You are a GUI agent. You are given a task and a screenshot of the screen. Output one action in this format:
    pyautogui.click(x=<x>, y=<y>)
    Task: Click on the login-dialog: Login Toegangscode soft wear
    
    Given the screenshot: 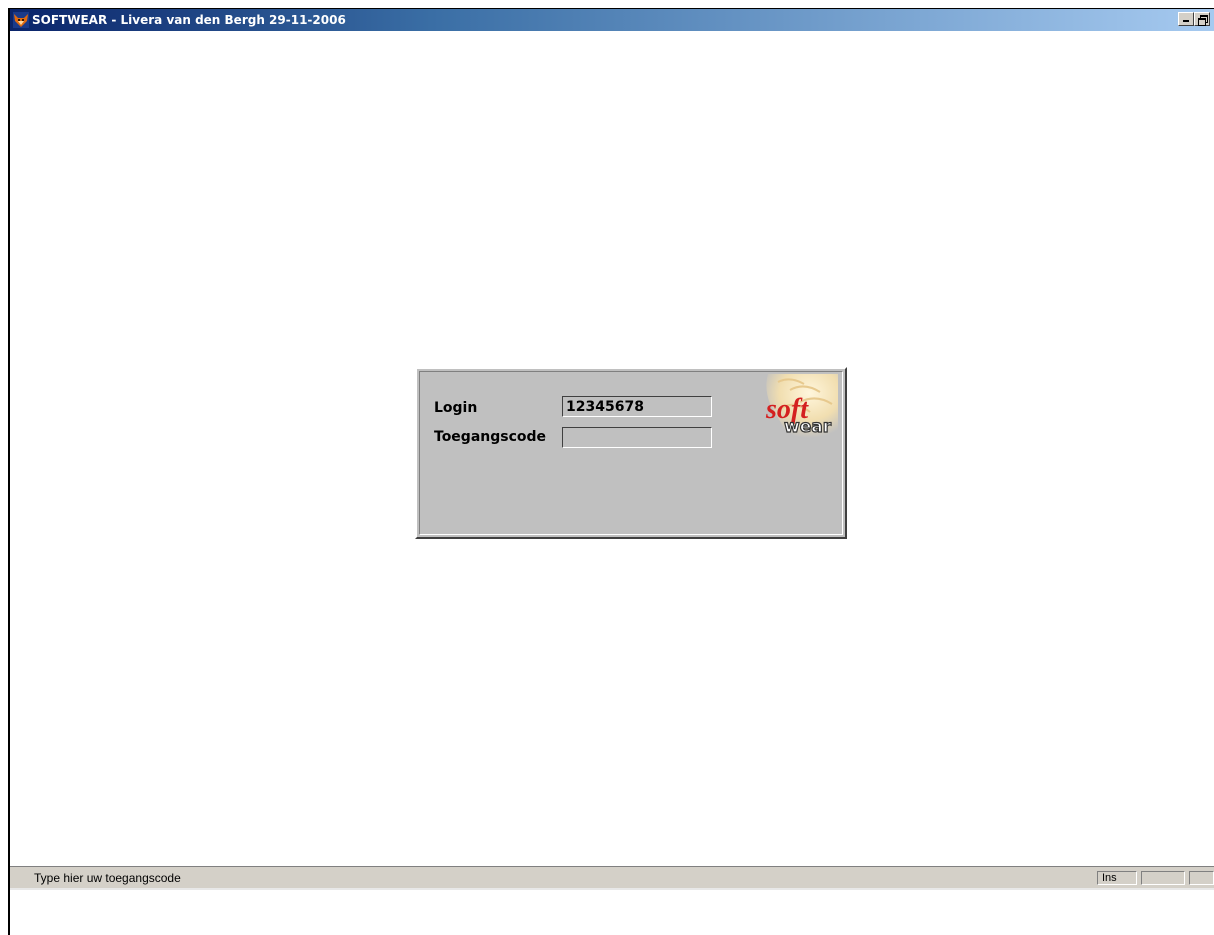 What is the action you would take?
    pyautogui.click(x=631, y=453)
    